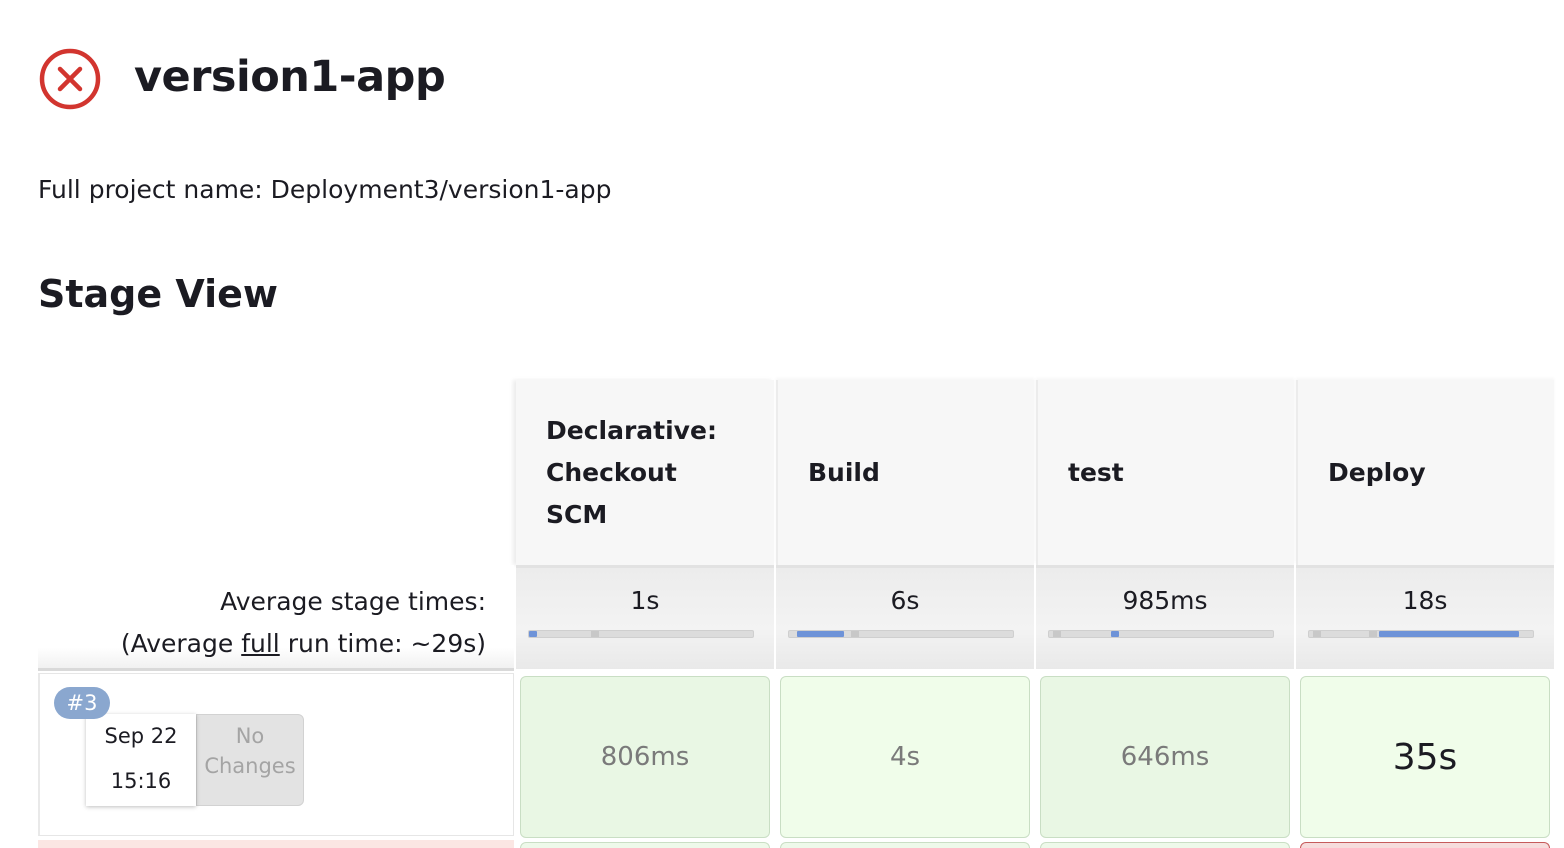 The height and width of the screenshot is (848, 1564). I want to click on stage-cell-checkout: 806ms, so click(645, 757).